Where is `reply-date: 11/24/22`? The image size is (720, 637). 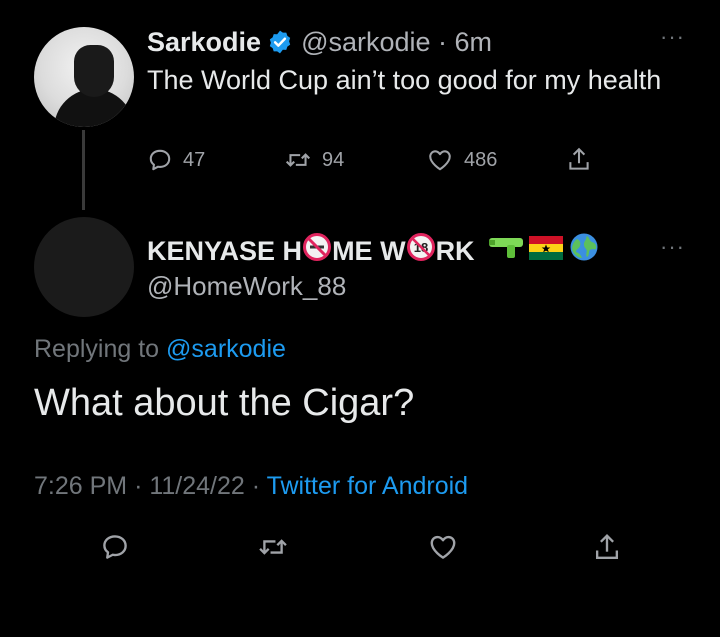 reply-date: 11/24/22 is located at coordinates (196, 486).